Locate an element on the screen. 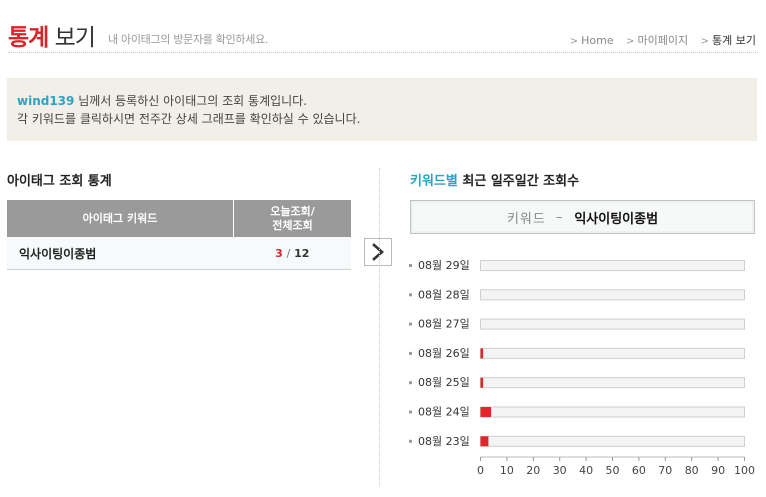  bar-category-label: 08월 28일 is located at coordinates (444, 294).